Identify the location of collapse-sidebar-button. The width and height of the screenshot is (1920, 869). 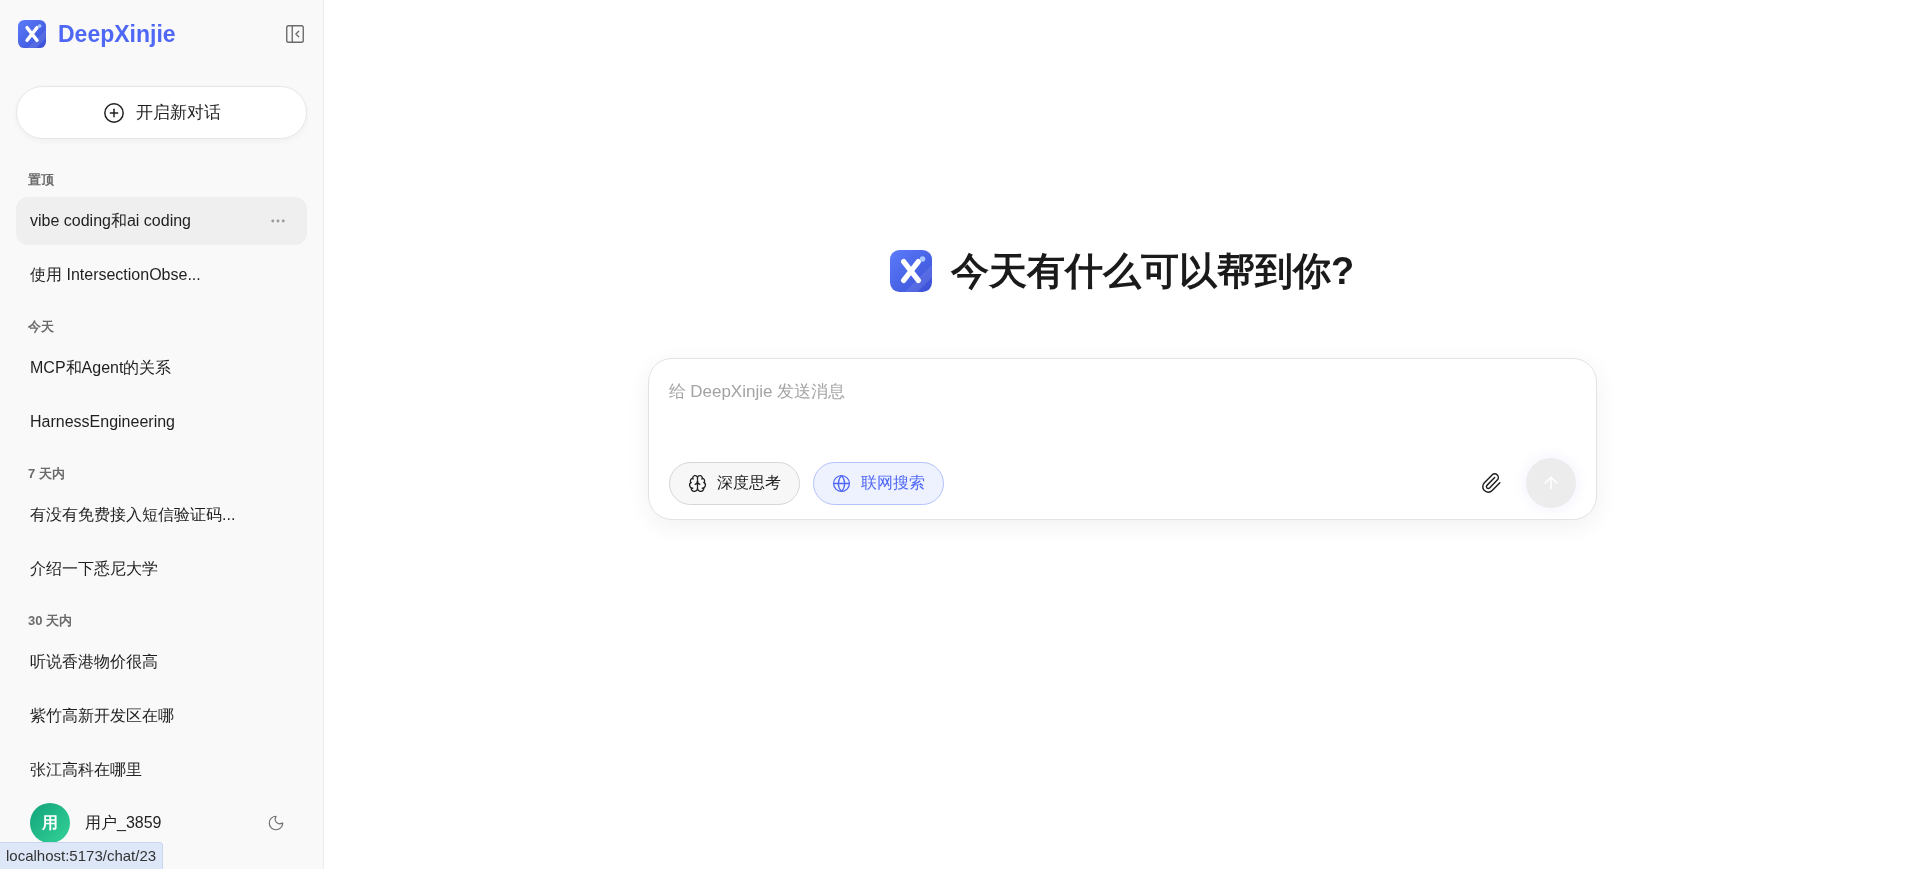
(295, 34).